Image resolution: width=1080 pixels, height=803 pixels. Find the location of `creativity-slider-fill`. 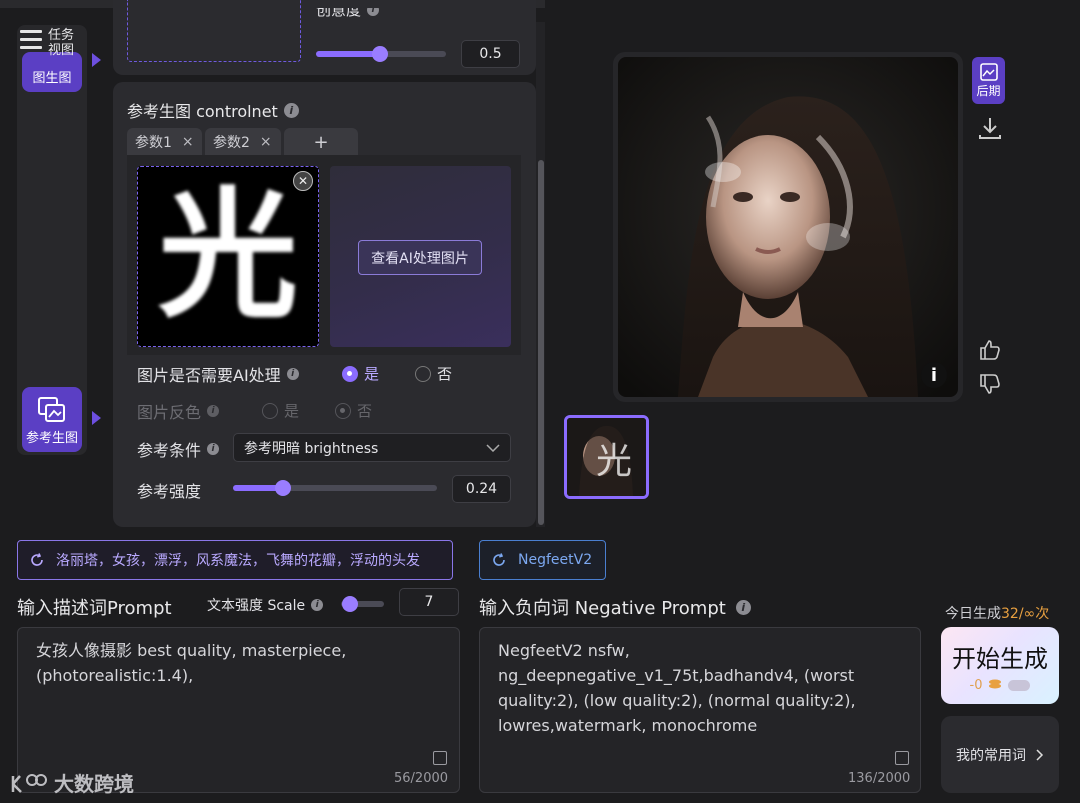

creativity-slider-fill is located at coordinates (348, 54).